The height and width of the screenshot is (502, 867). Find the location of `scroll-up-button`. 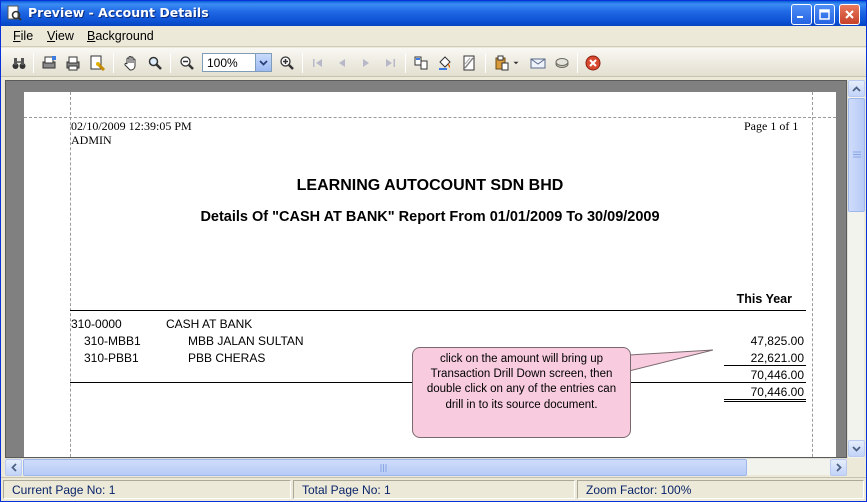

scroll-up-button is located at coordinates (856, 88).